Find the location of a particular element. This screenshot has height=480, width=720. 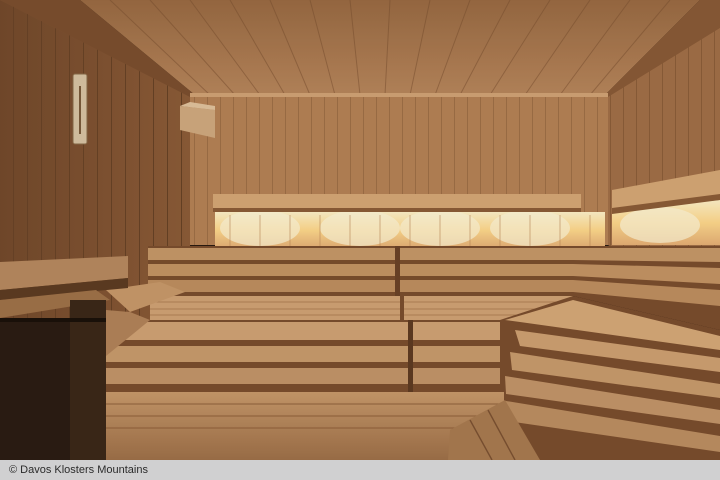

photo-credit-bar: © Davos Klosters Mountains is located at coordinates (360, 470).